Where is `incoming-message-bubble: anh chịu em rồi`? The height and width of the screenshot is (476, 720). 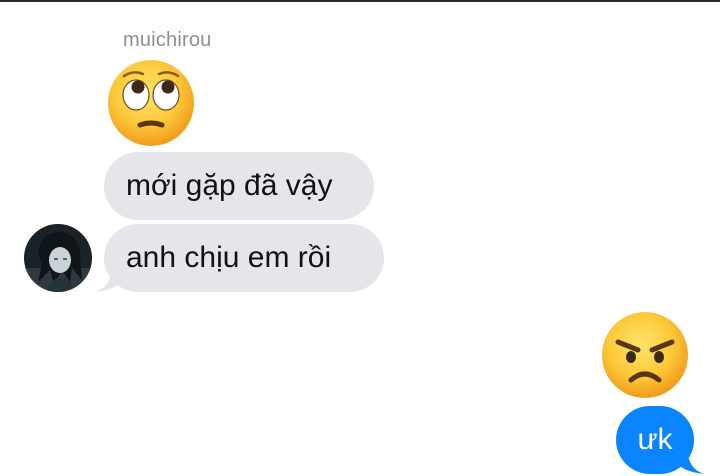 incoming-message-bubble: anh chịu em rồi is located at coordinates (244, 258).